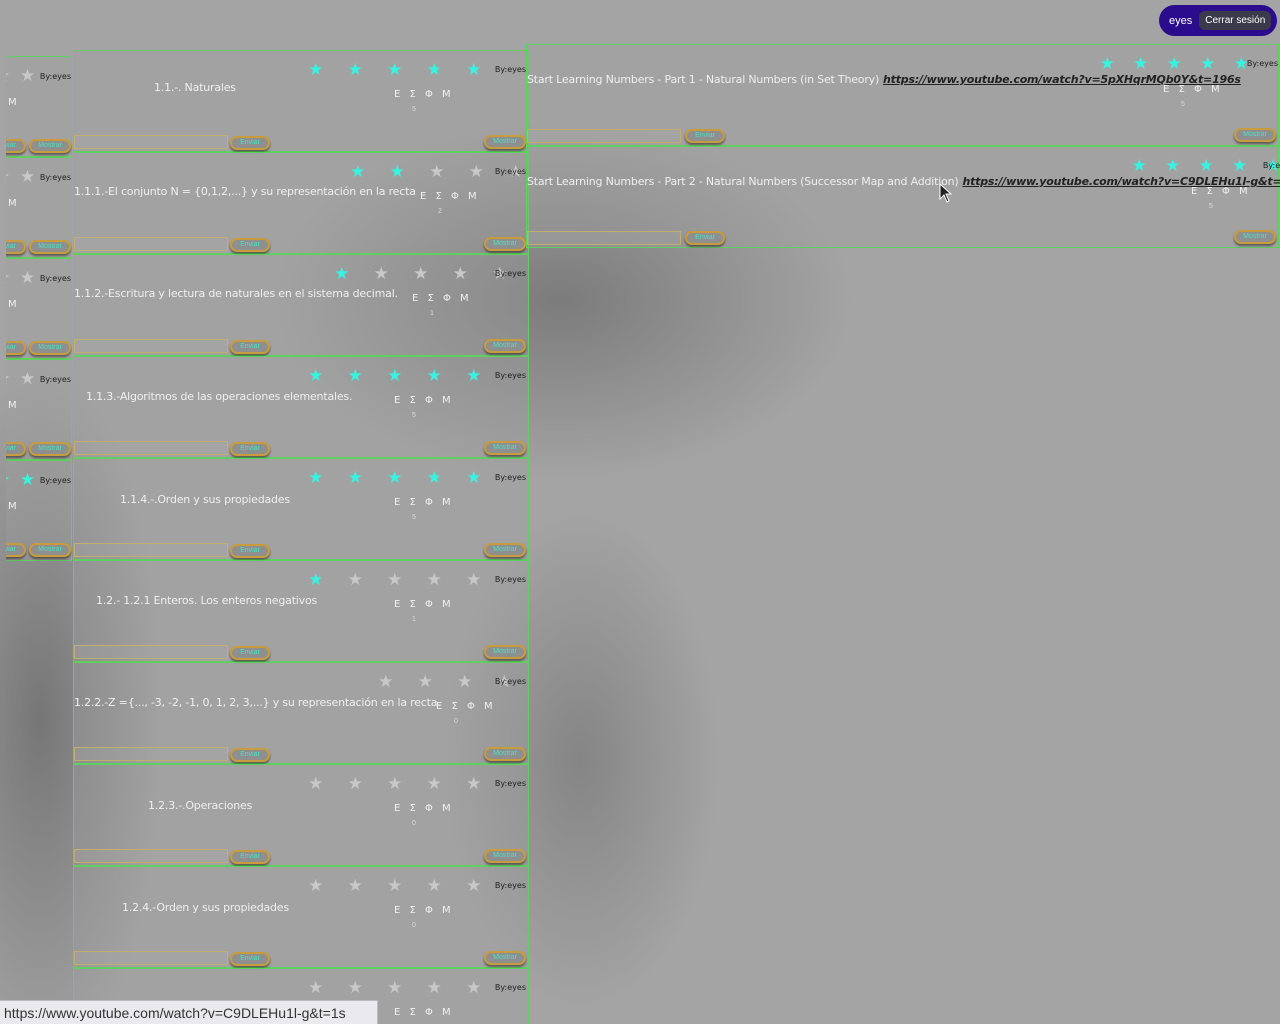 The image size is (1280, 1024). Describe the element at coordinates (205, 499) in the screenshot. I see `topic-title: 1.1.4.-.Orden y sus propiedades` at that location.